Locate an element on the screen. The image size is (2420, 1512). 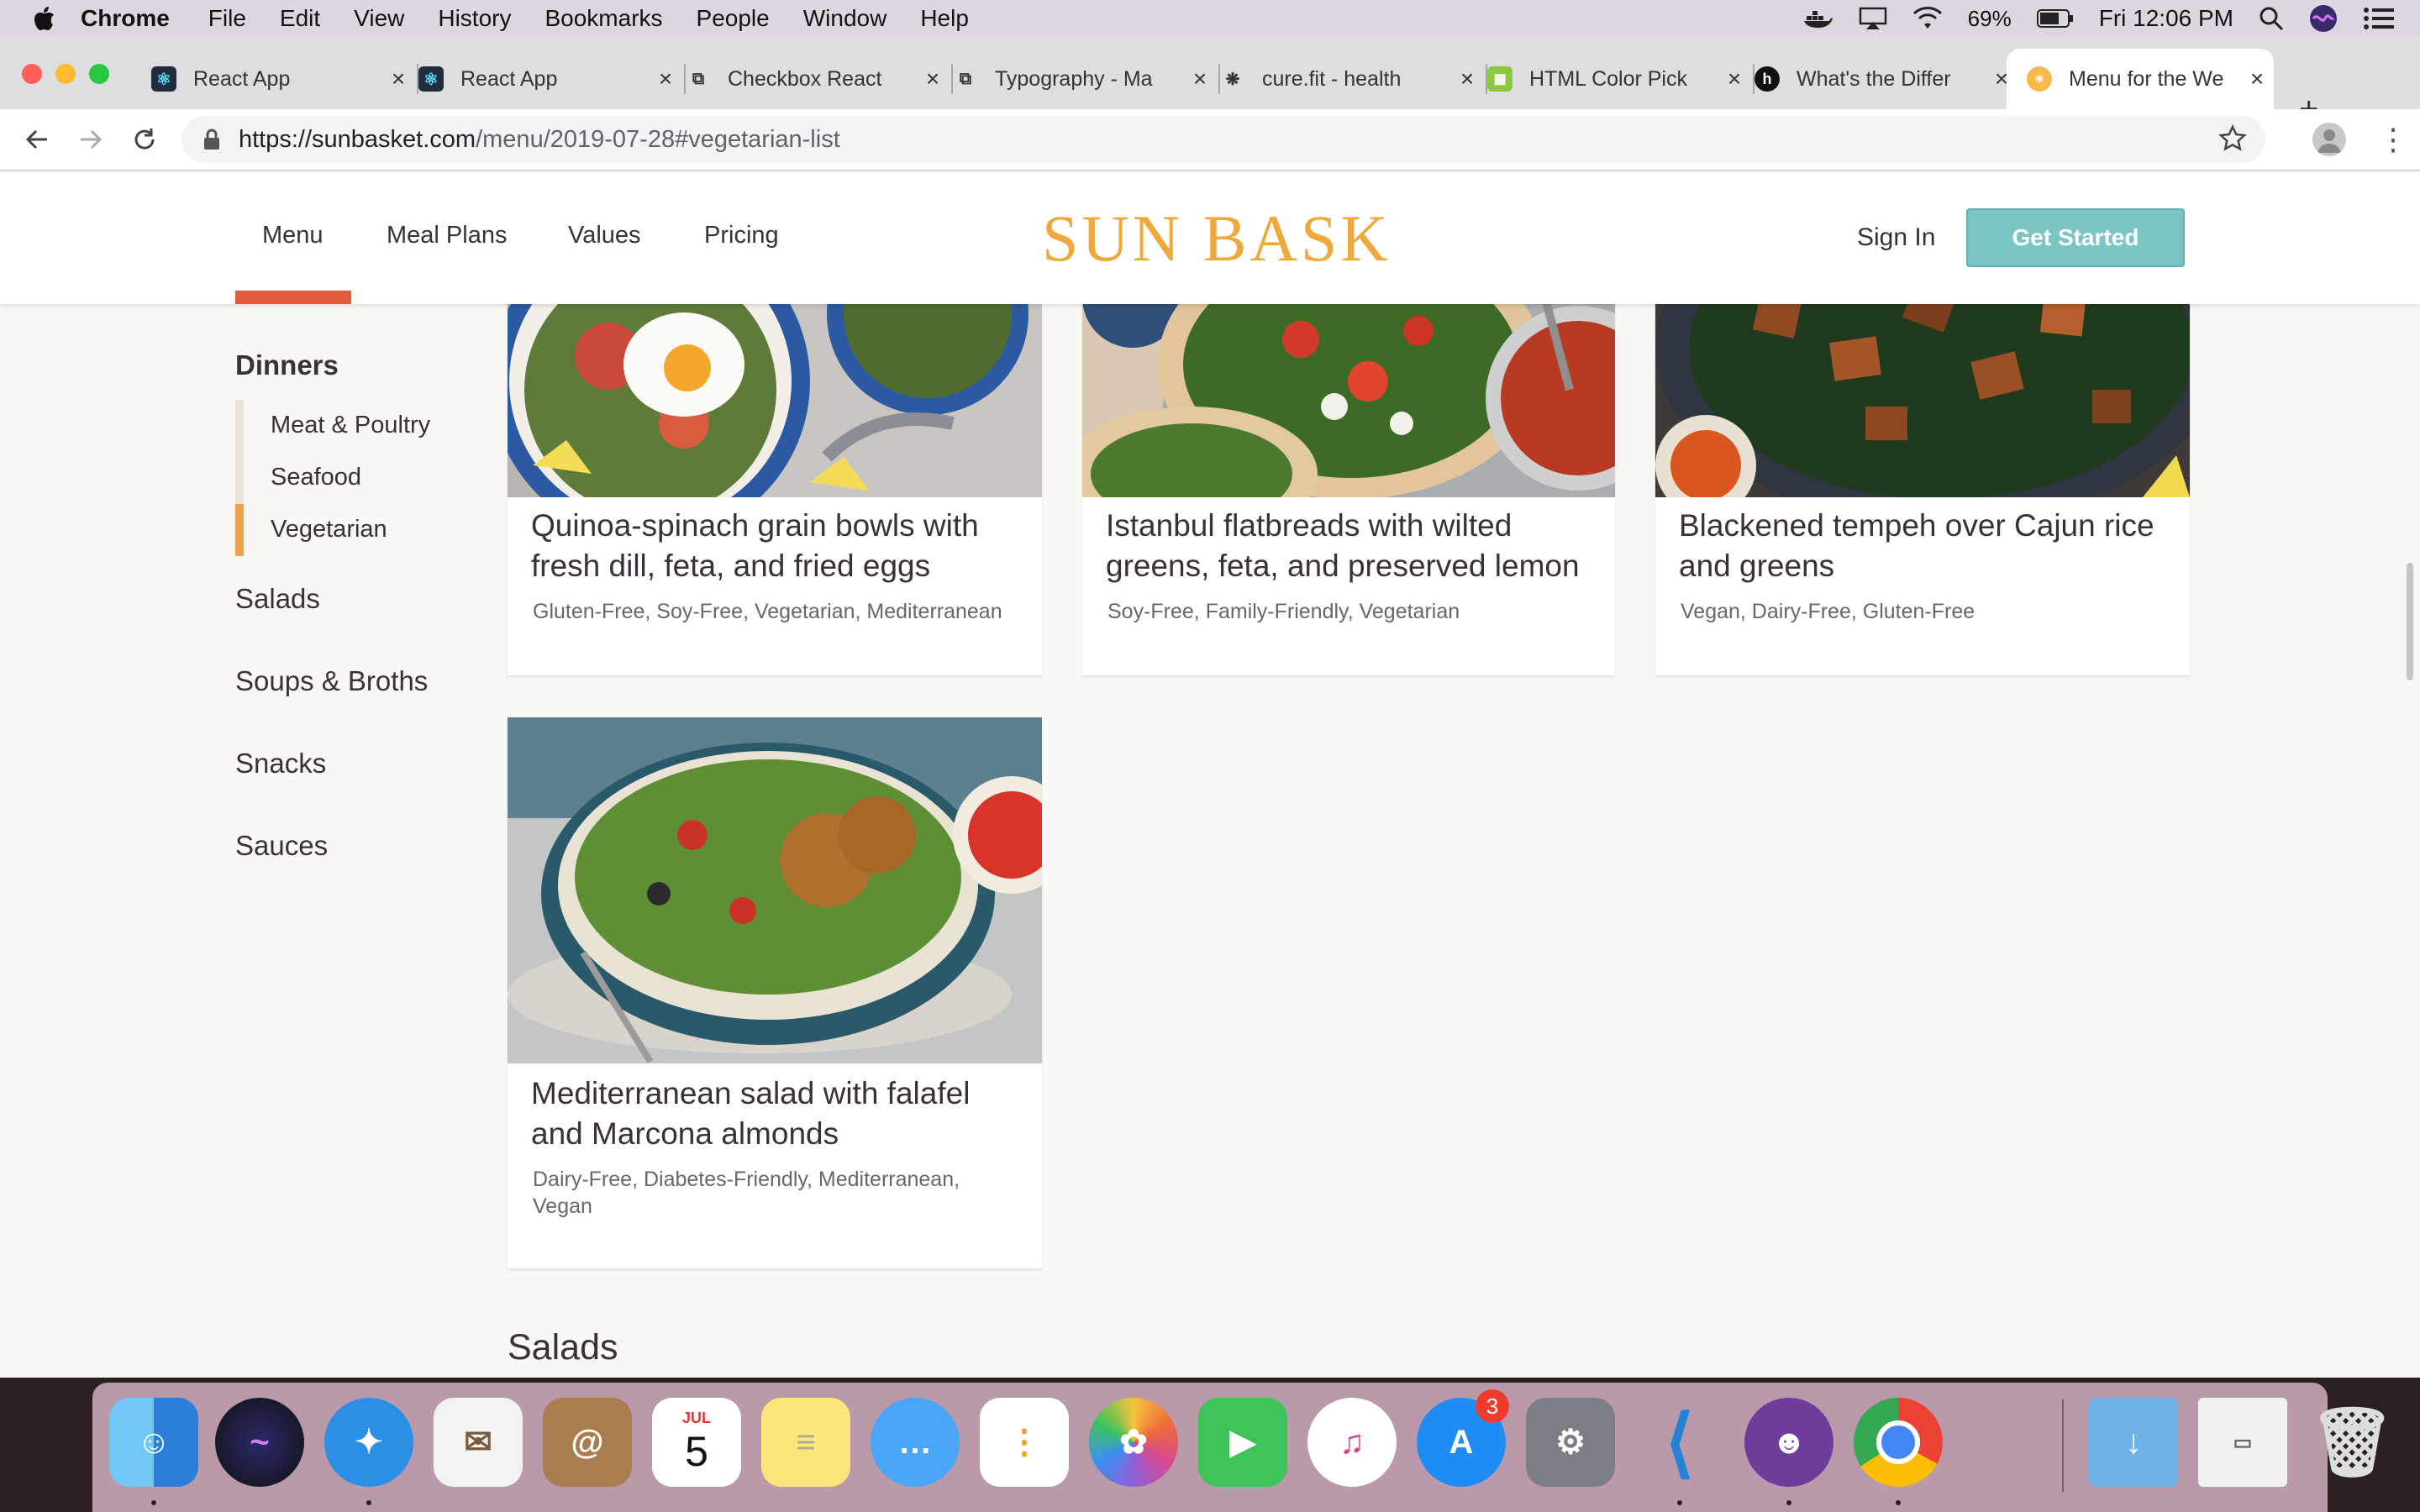
menu-window: Window is located at coordinates (845, 18).